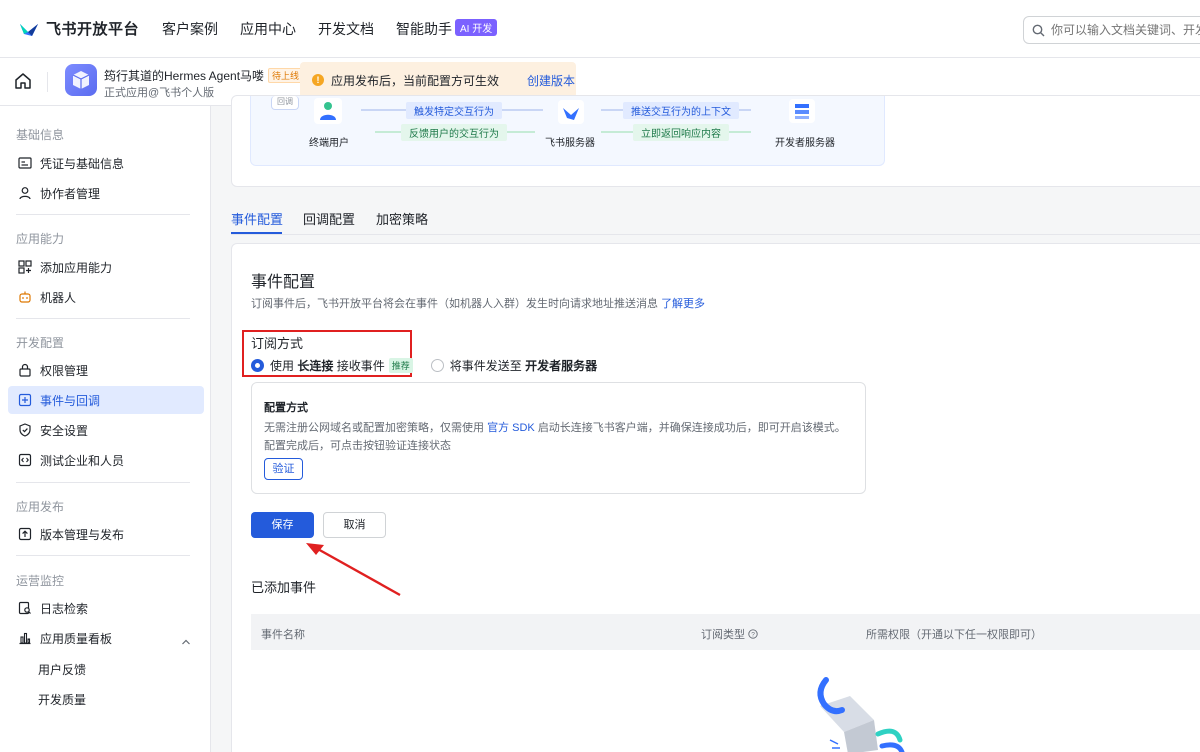 The width and height of the screenshot is (1200, 752). I want to click on cancel-button: 取消, so click(354, 525).